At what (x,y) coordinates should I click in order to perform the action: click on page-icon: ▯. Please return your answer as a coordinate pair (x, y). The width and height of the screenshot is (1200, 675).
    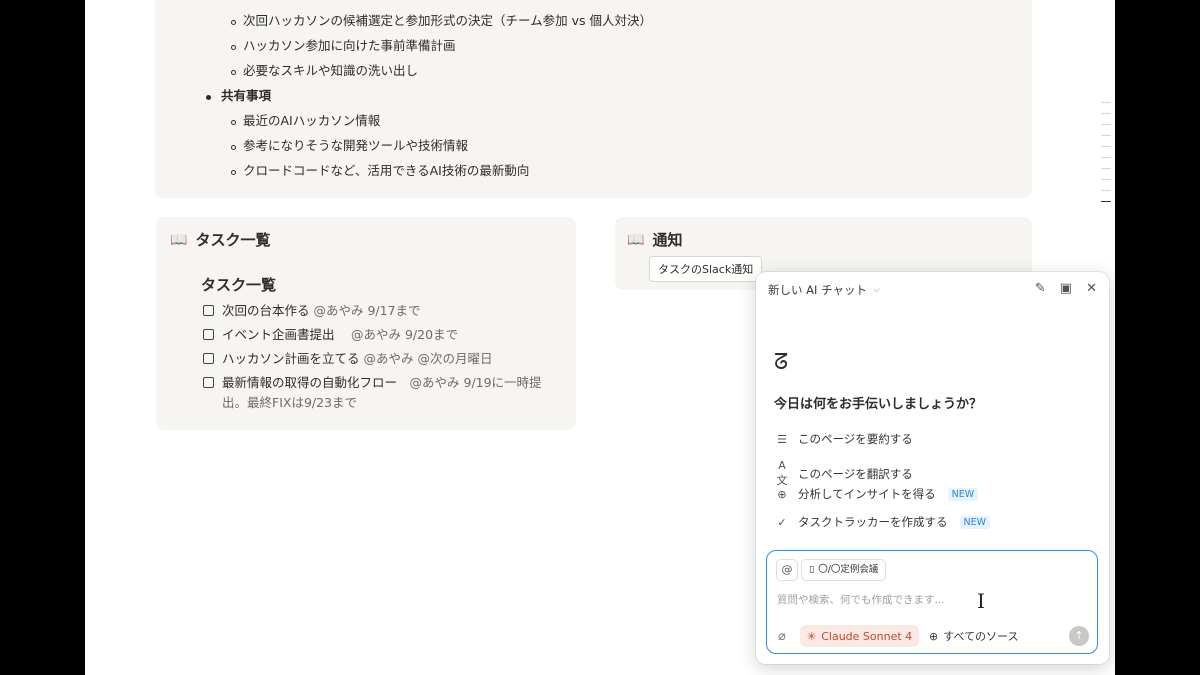
    Looking at the image, I should click on (812, 569).